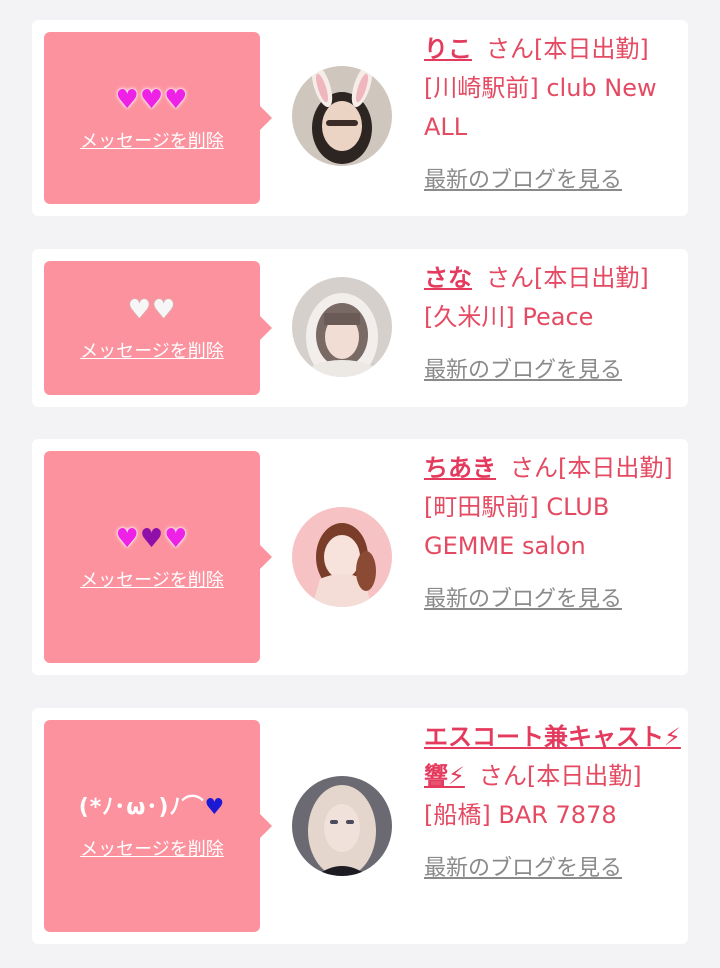 The width and height of the screenshot is (720, 968). I want to click on cast-location: [久米川] Peace, so click(509, 317).